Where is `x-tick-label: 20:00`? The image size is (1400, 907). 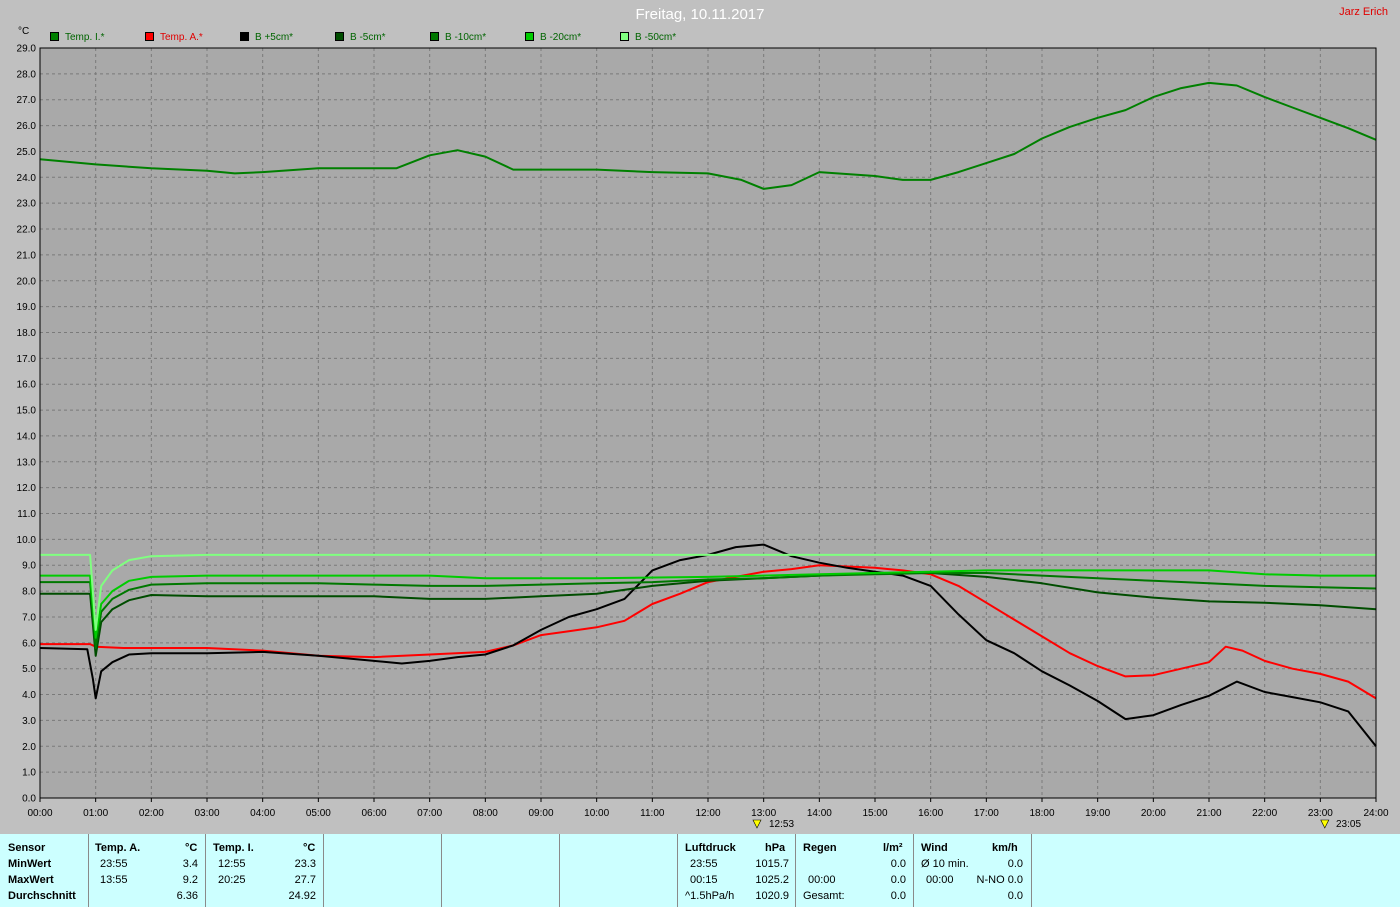
x-tick-label: 20:00 is located at coordinates (1153, 813).